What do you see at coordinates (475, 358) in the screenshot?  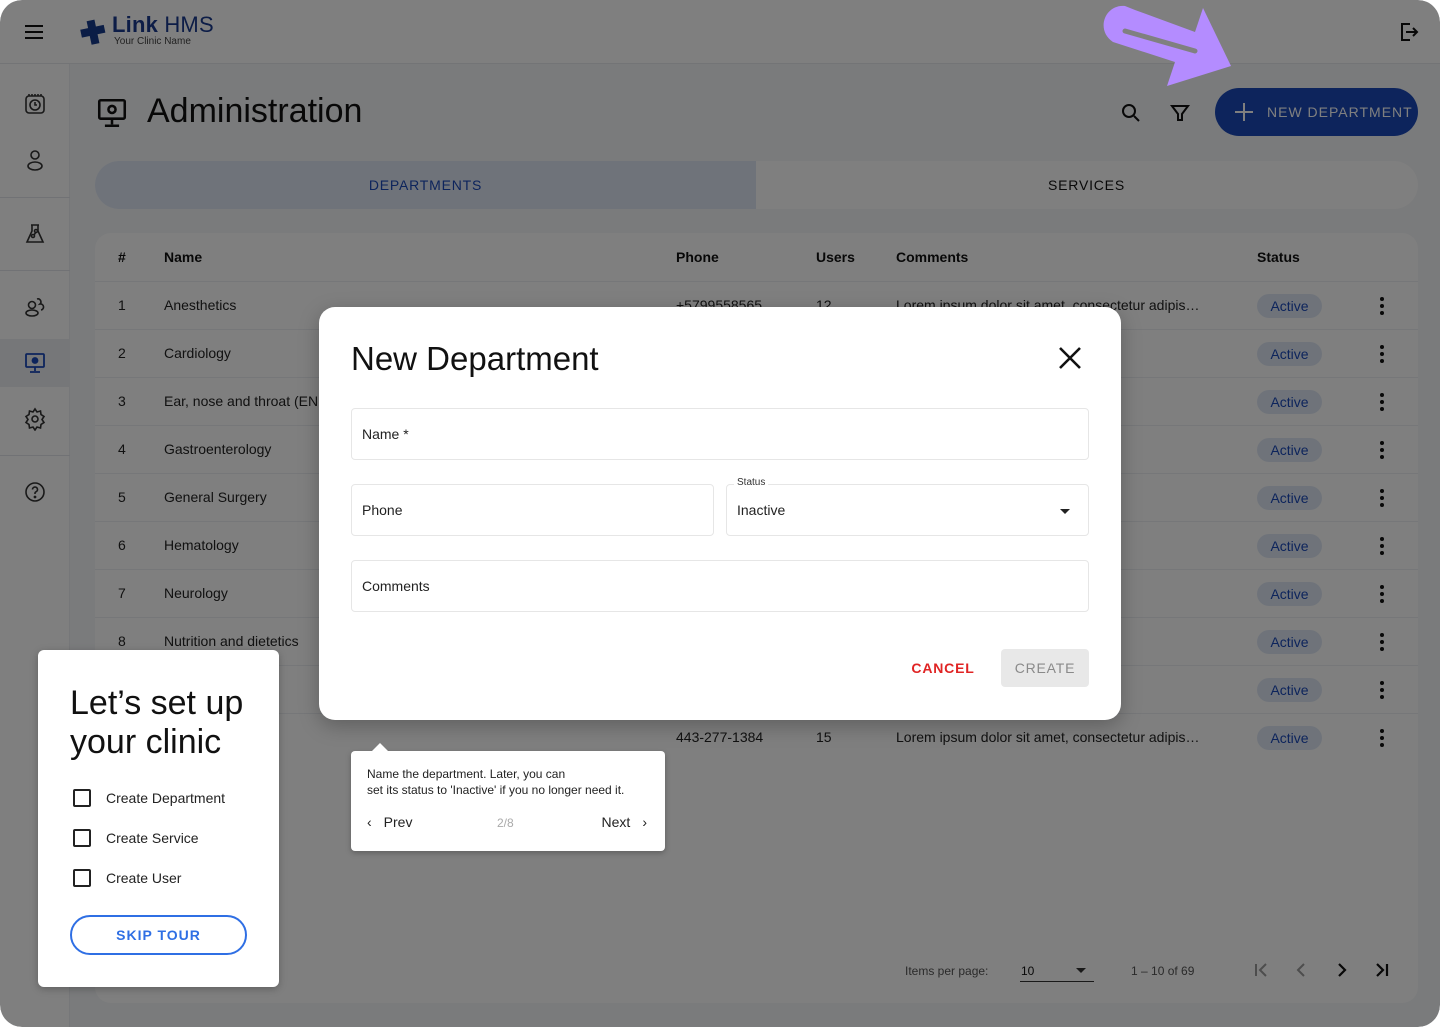 I see `dialog-title: New Department` at bounding box center [475, 358].